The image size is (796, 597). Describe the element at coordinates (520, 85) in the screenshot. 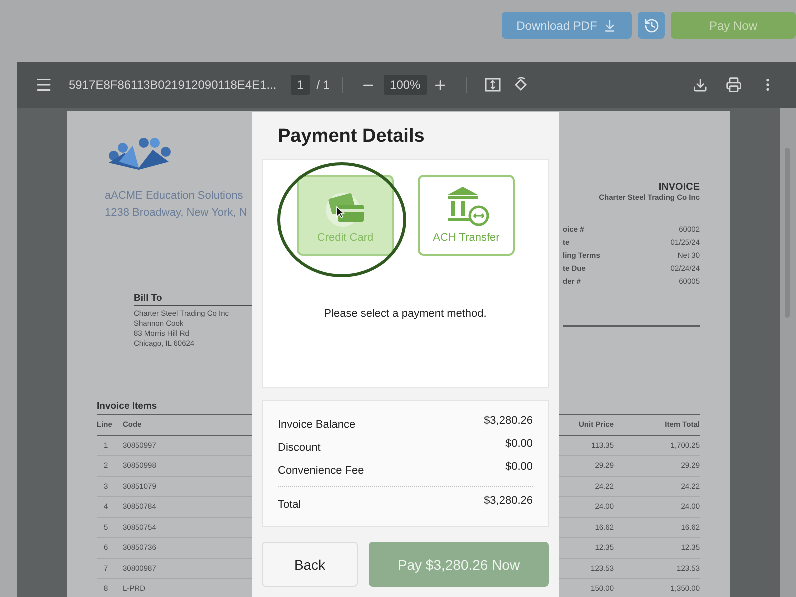

I see `rotate-icon` at that location.